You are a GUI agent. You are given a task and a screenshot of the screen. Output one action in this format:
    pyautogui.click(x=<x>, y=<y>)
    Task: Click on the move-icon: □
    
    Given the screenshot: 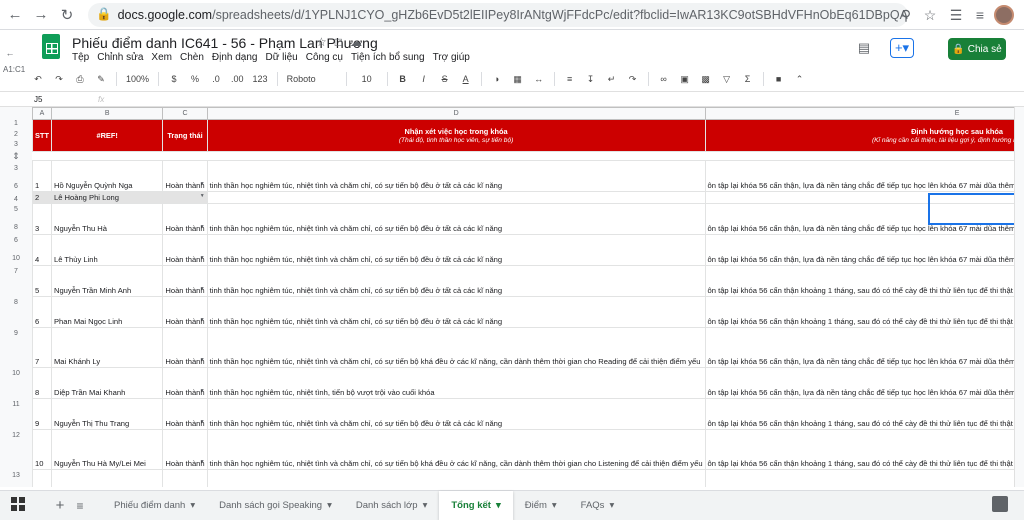 What is the action you would take?
    pyautogui.click(x=338, y=42)
    